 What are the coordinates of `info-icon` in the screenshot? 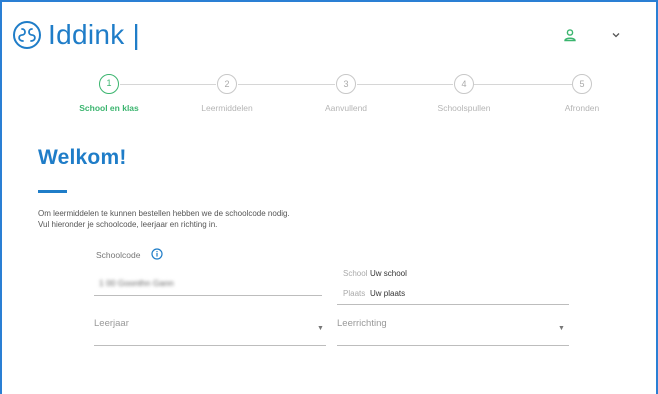 It's located at (157, 254).